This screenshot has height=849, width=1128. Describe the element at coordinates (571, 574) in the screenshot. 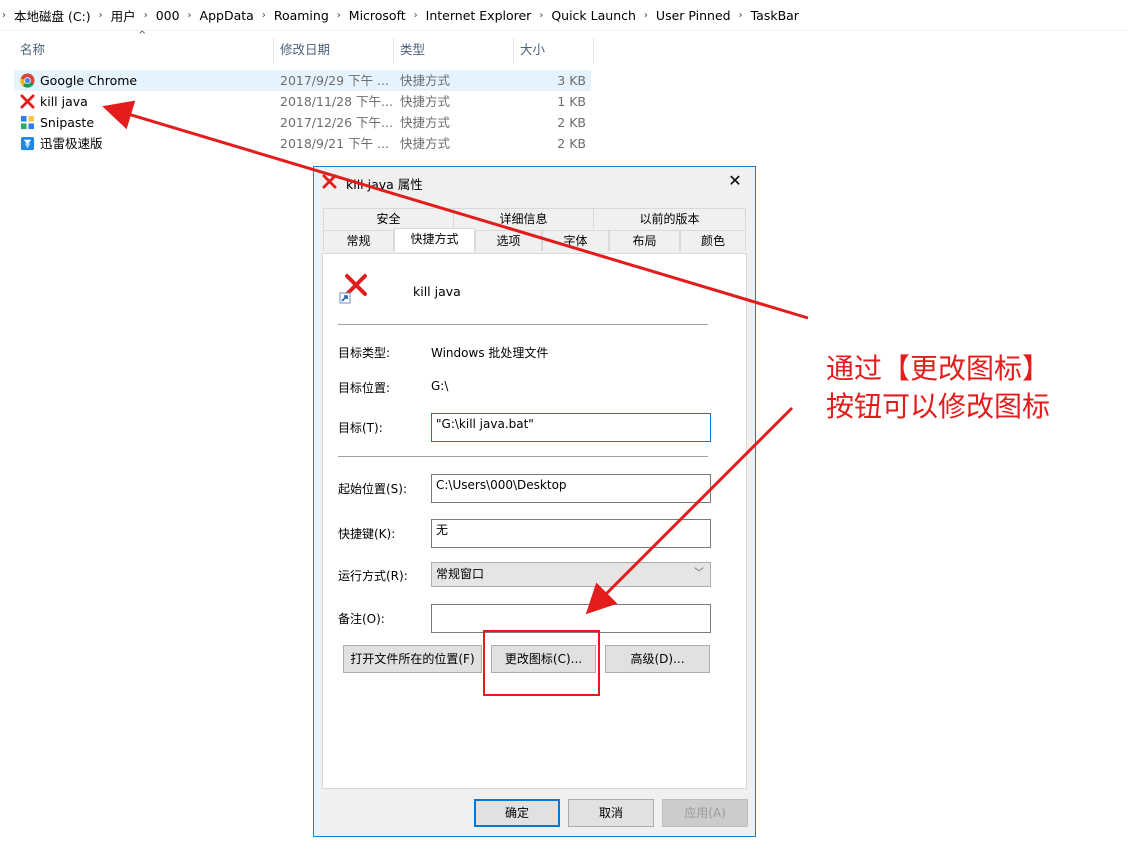

I see `run-select: 常规窗口 ﹀` at that location.